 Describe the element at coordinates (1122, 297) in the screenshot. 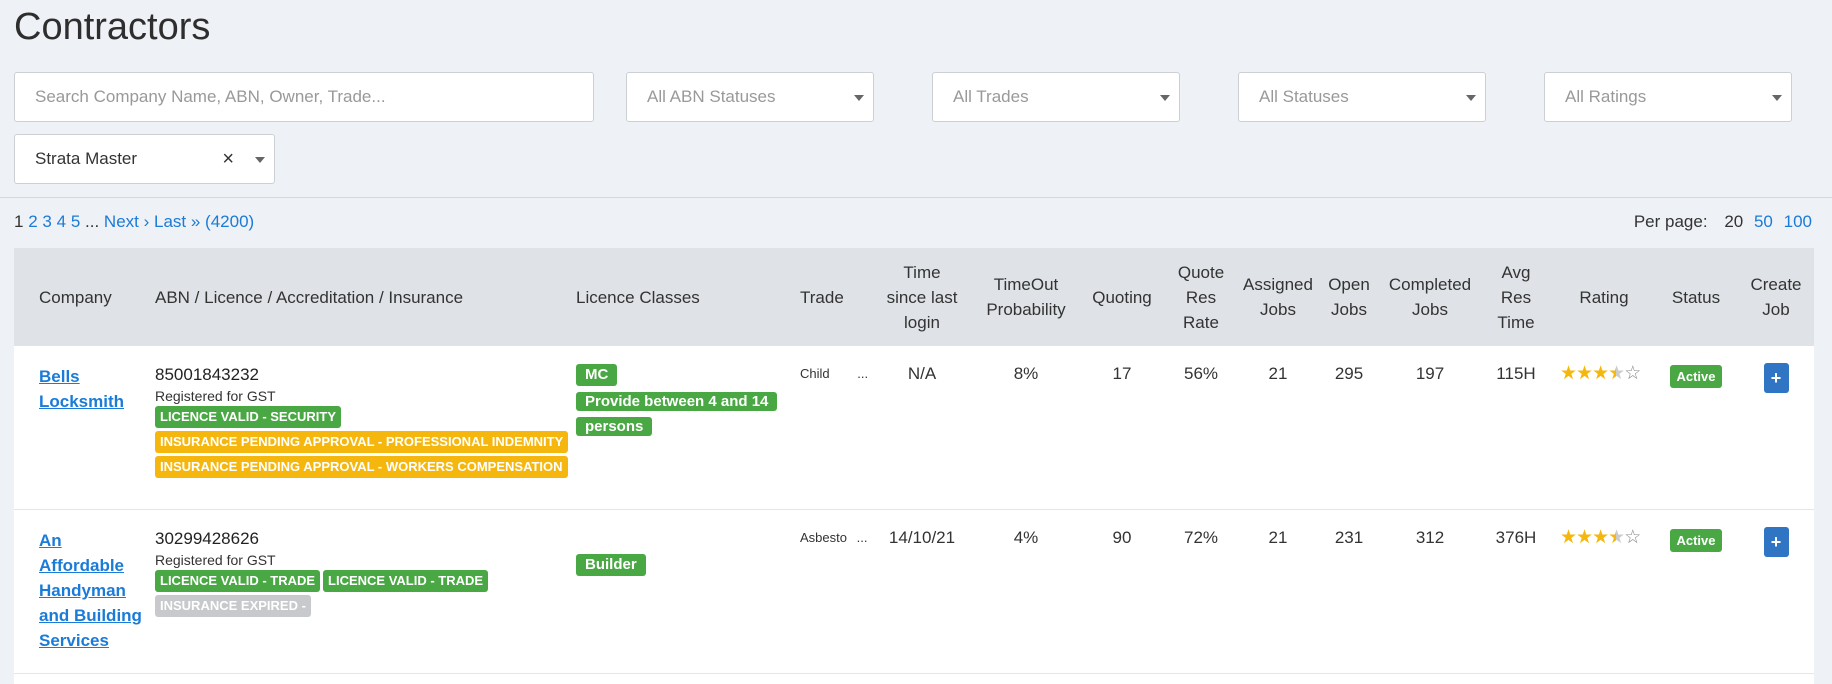

I see `header-quoting: Quoting` at that location.